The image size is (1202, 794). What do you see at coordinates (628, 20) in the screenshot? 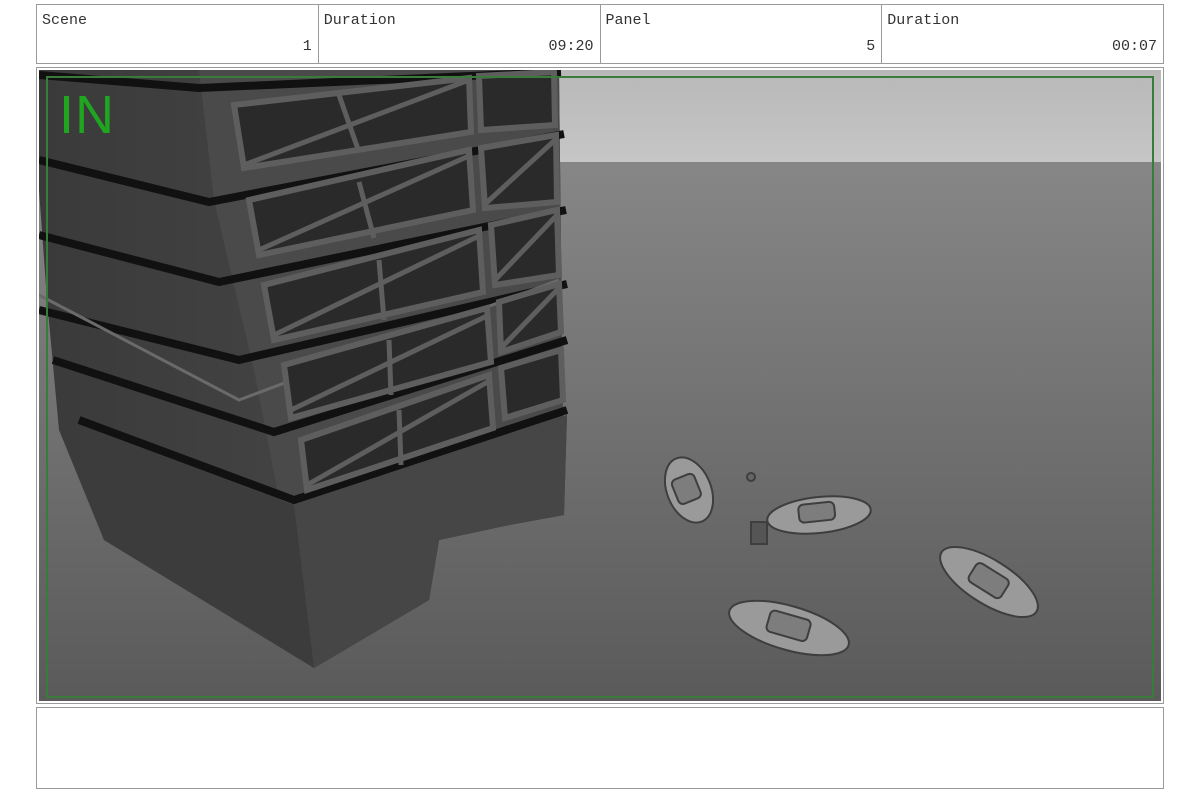
I see `panel-label: Panel` at bounding box center [628, 20].